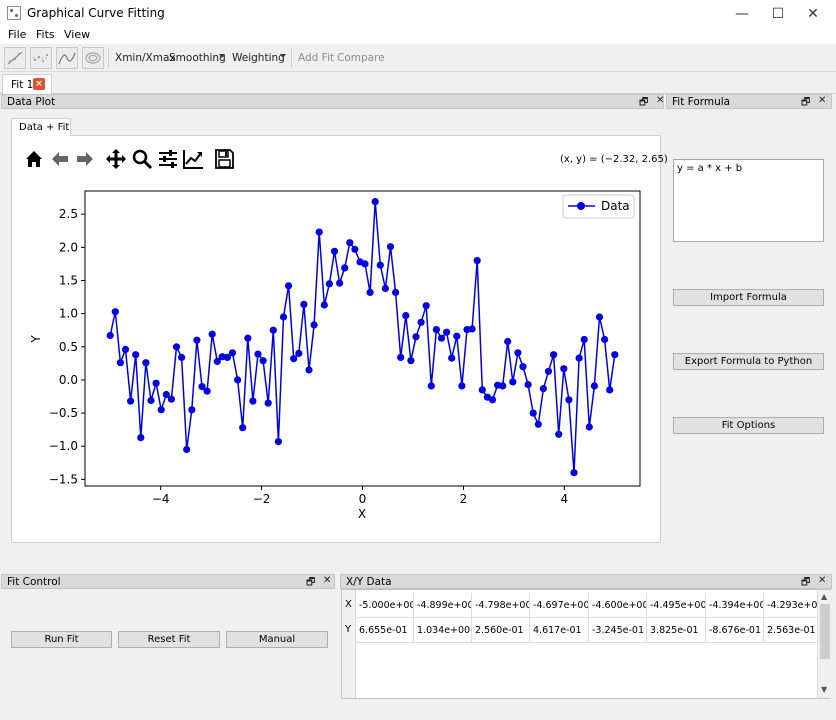 The image size is (836, 720). I want to click on table-cell: -4.293e+00, so click(791, 605).